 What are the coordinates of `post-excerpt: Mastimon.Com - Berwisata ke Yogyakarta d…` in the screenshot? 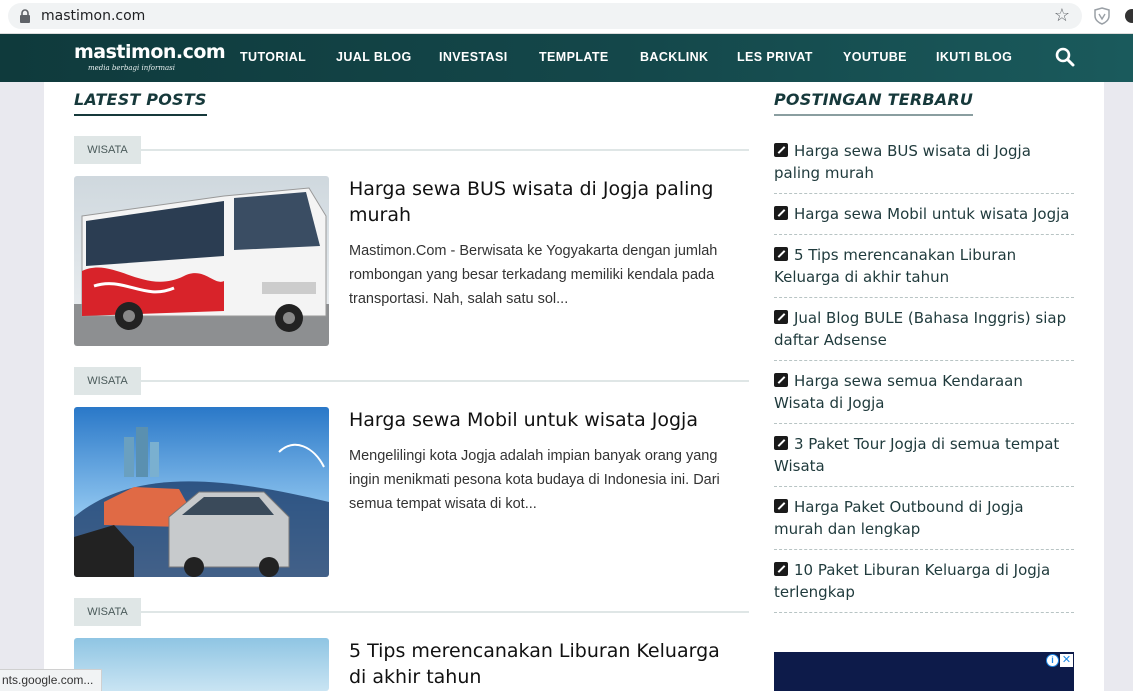 It's located at (533, 275).